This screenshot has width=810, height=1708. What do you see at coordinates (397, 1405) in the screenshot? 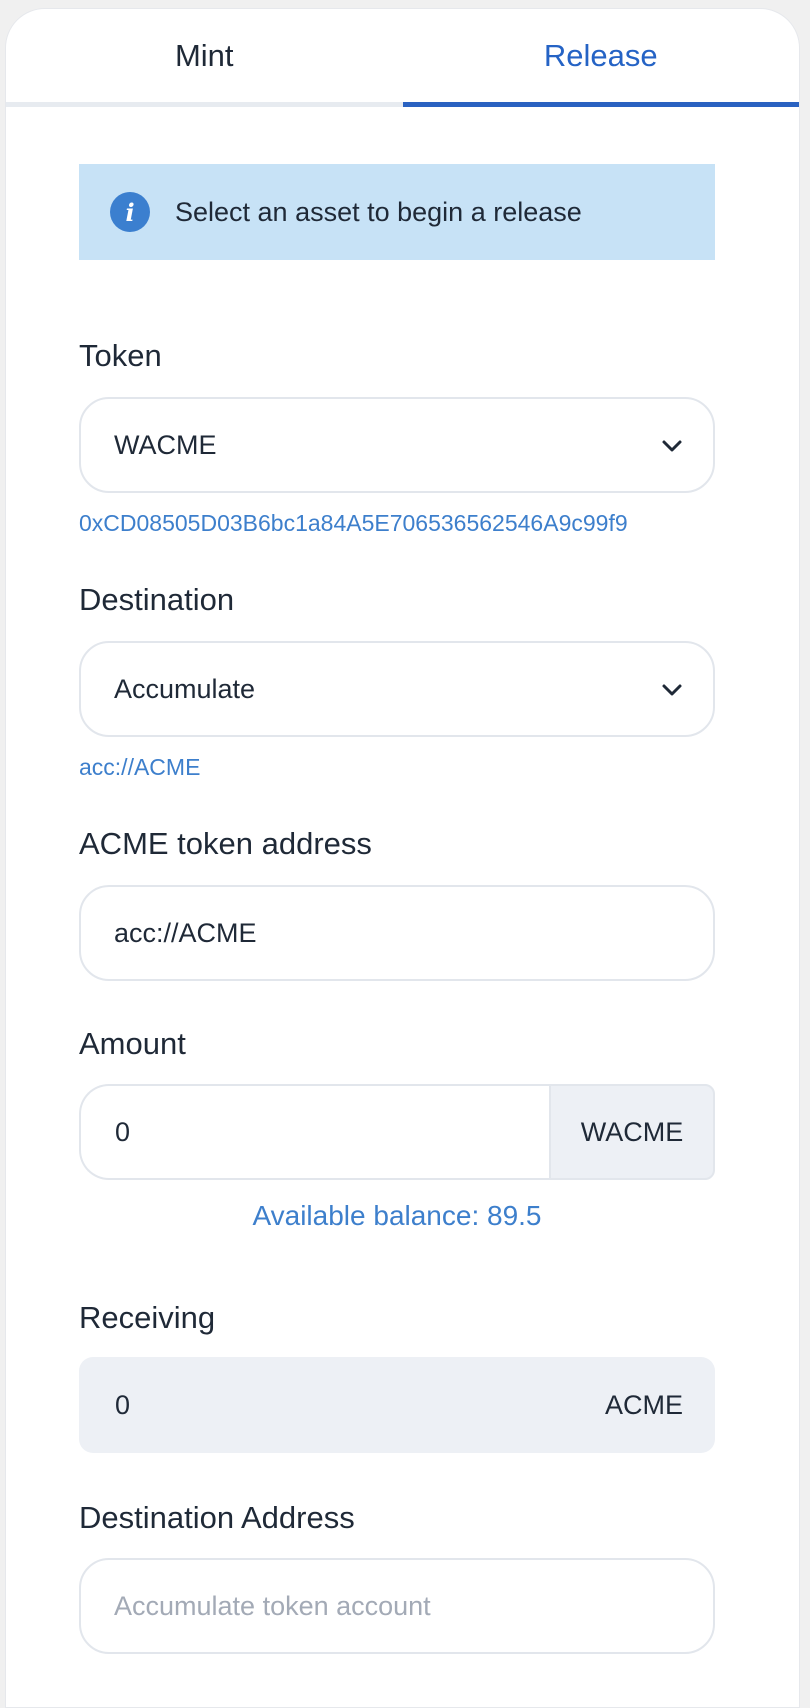
I see `receiving-display: 0 ACME` at bounding box center [397, 1405].